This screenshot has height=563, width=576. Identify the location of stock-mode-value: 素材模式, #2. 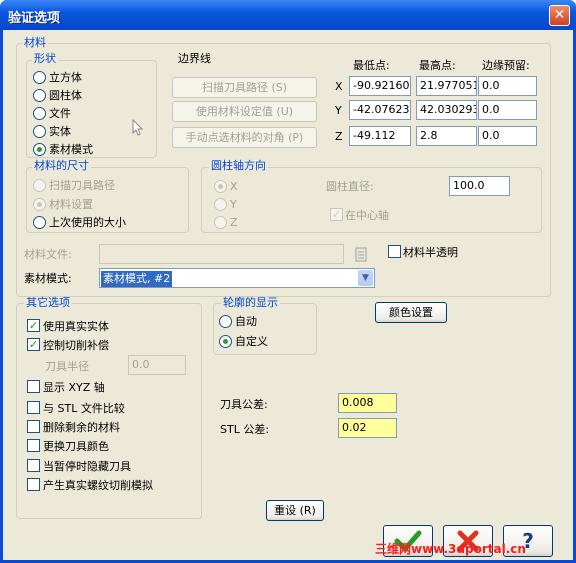
(137, 279).